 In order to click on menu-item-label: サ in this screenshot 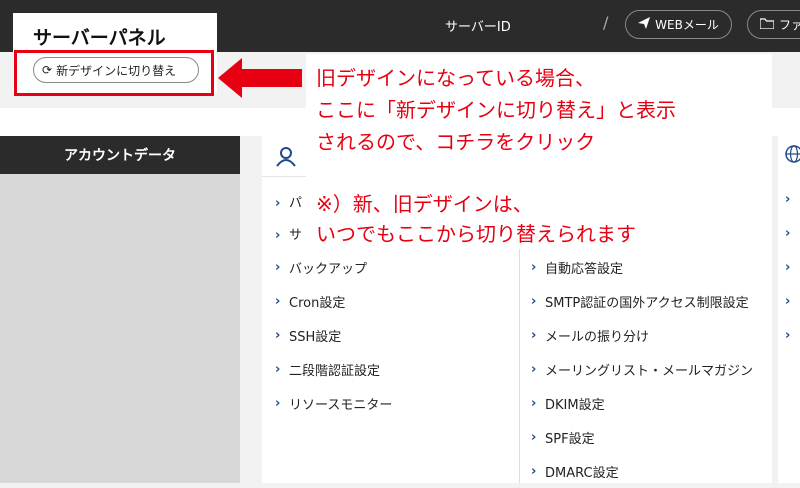, I will do `click(296, 235)`.